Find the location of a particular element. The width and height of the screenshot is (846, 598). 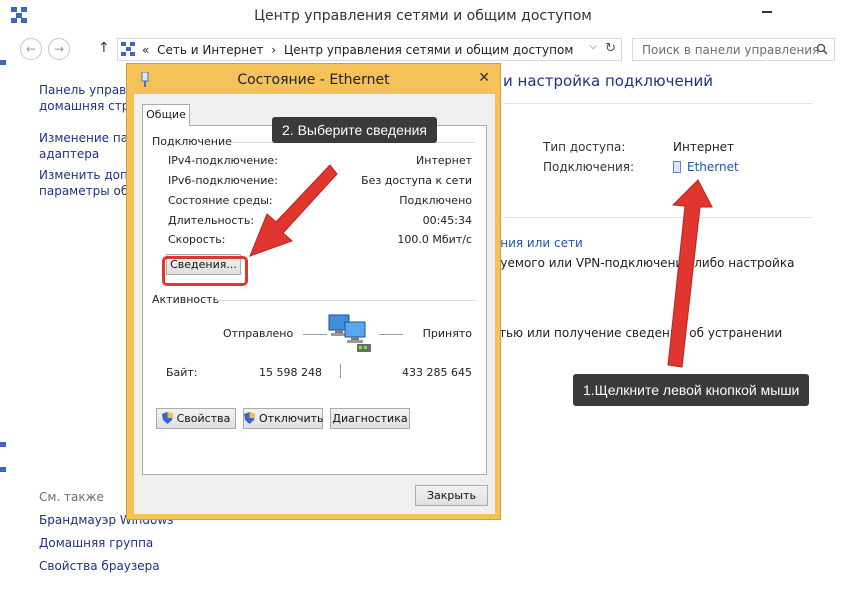

tab-general: Общие is located at coordinates (166, 115).